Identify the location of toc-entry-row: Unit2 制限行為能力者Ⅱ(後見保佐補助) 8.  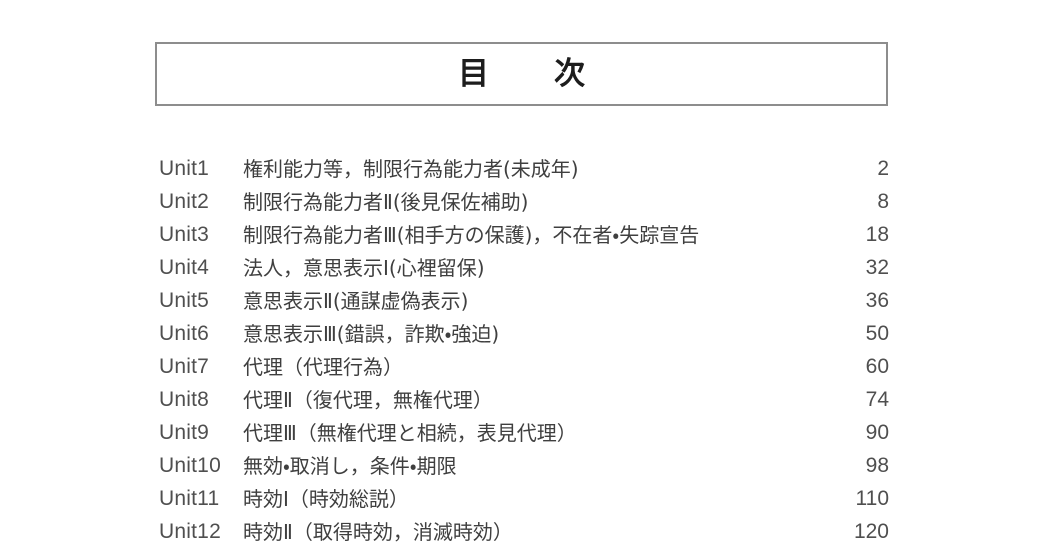
(524, 201).